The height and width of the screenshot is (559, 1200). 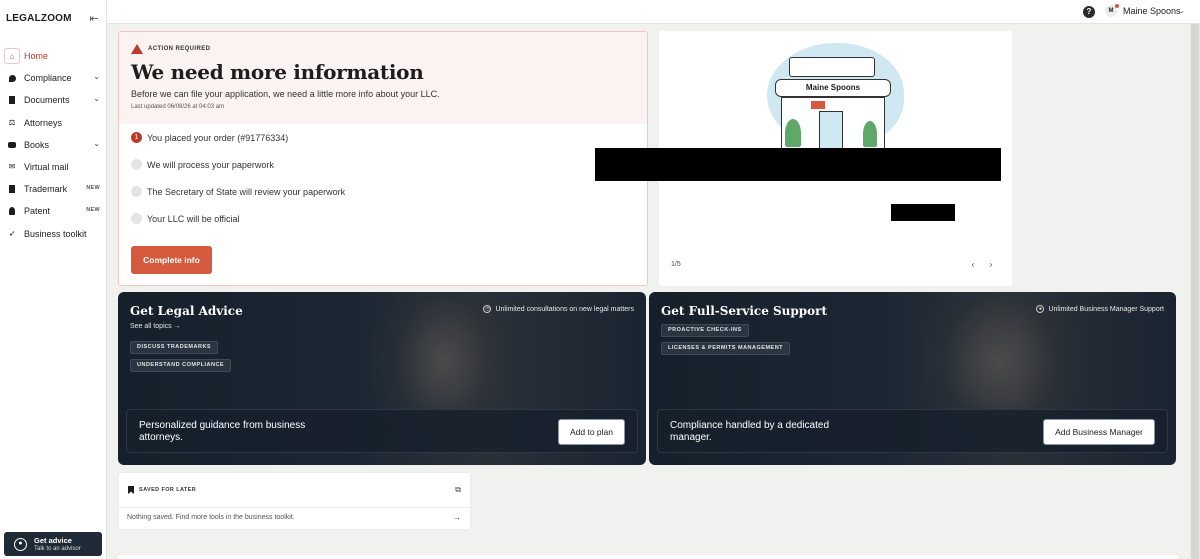 I want to click on topic-pill: UNDERSTAND COMPLIANCE, so click(x=181, y=365).